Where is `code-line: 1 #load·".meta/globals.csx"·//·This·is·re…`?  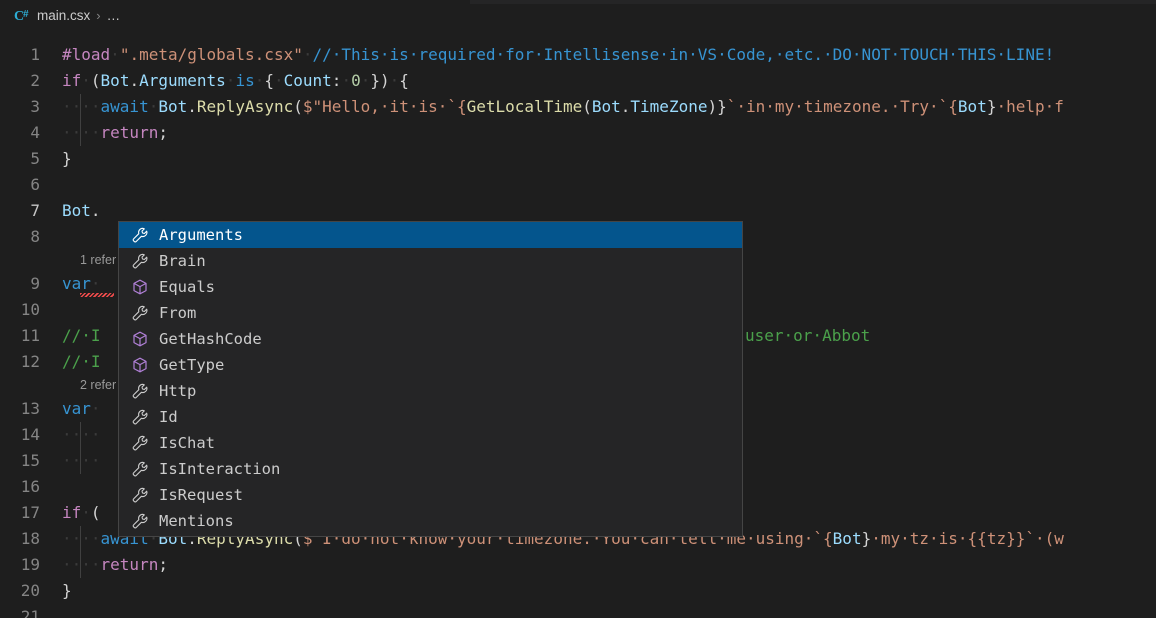 code-line: 1 #load·".meta/globals.csx"·//·This·is·re… is located at coordinates (578, 55).